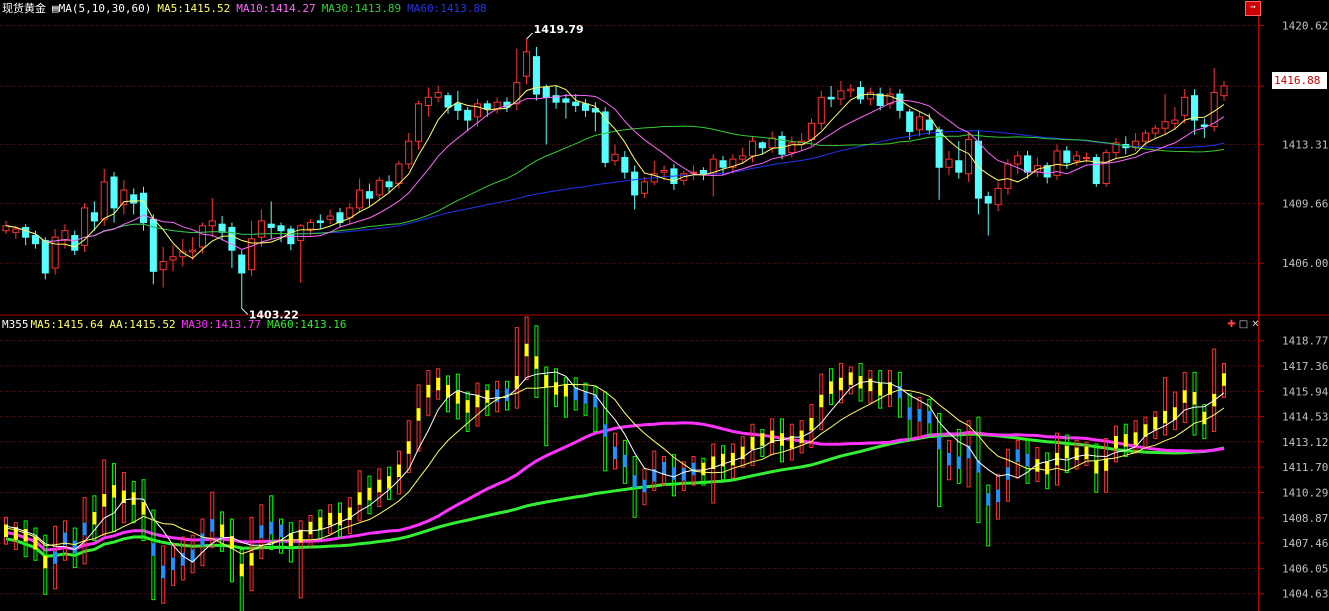  What do you see at coordinates (1305, 543) in the screenshot?
I see `bottom-tick-label: 1407.46` at bounding box center [1305, 543].